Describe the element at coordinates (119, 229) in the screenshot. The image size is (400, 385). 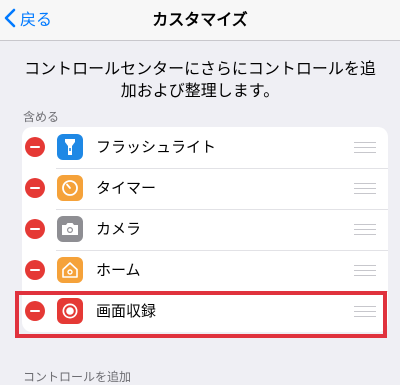
I see `item-label: カメラ` at that location.